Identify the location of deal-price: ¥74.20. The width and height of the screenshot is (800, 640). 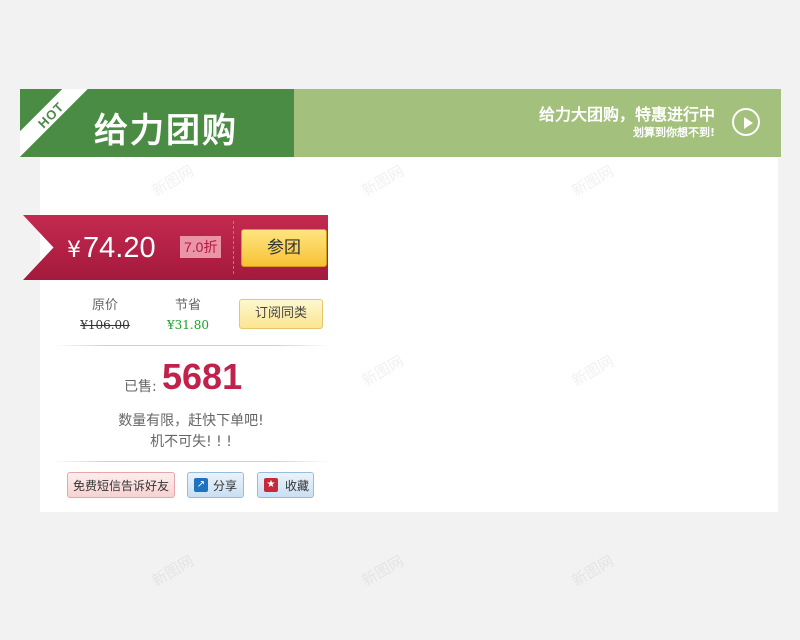
(111, 248).